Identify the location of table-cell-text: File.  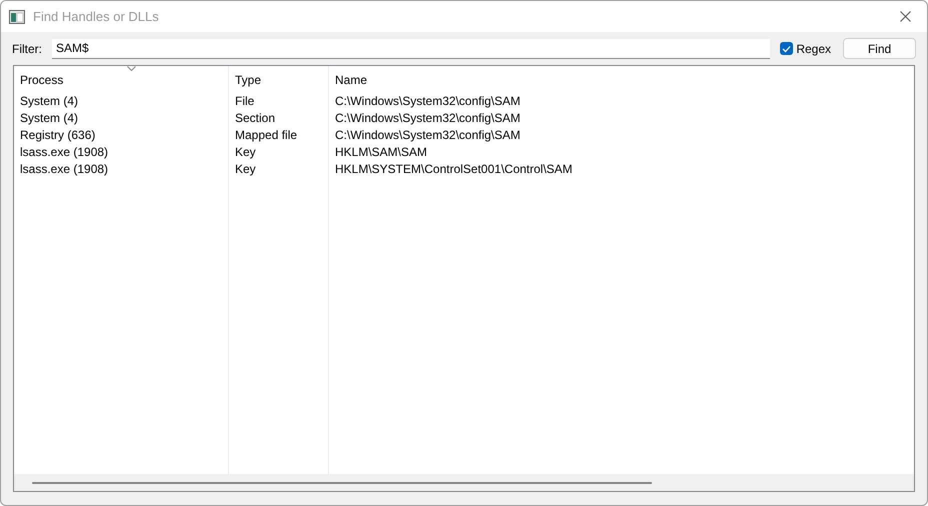
(245, 101).